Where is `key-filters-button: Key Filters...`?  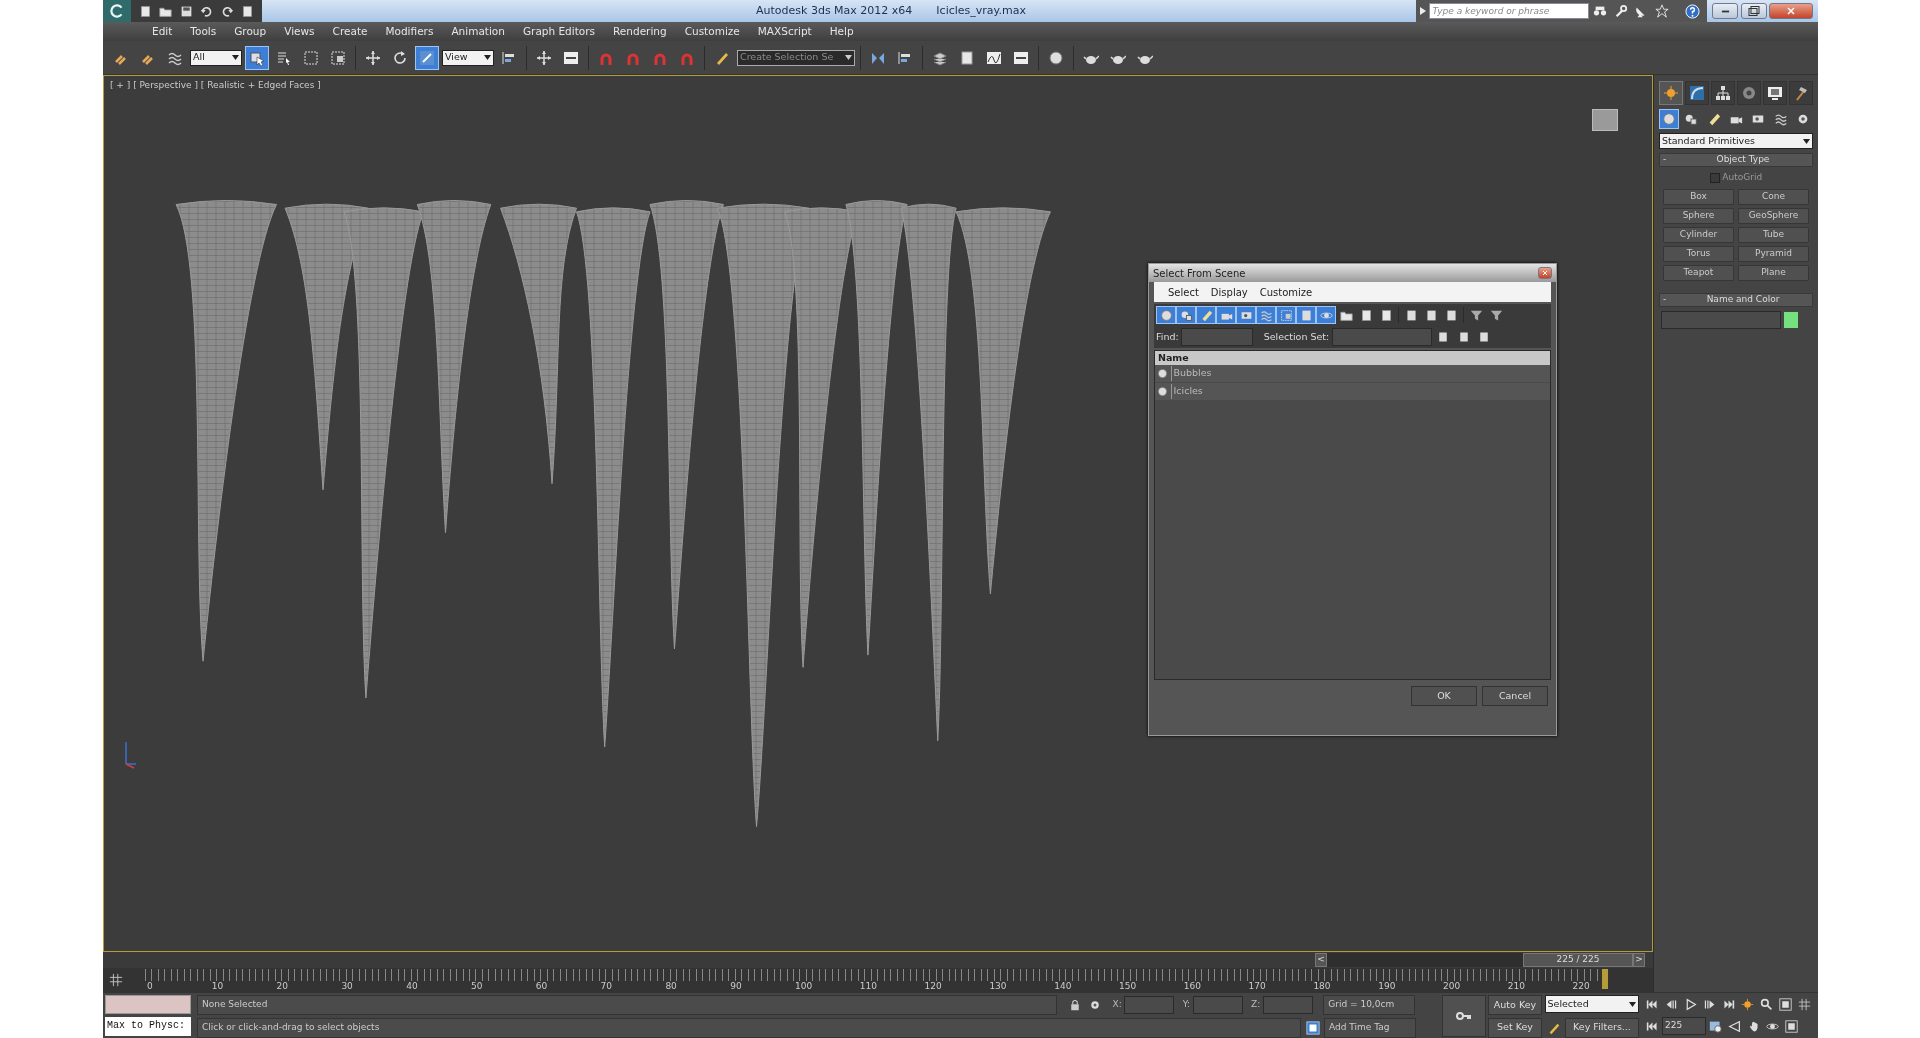 key-filters-button: Key Filters... is located at coordinates (1602, 1027).